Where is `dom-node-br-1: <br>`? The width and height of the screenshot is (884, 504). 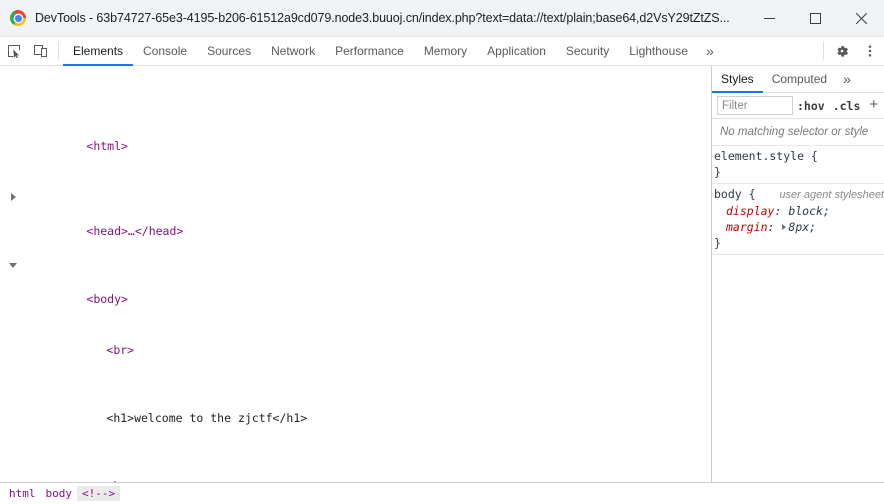 dom-node-br-1: <br> is located at coordinates (355, 341).